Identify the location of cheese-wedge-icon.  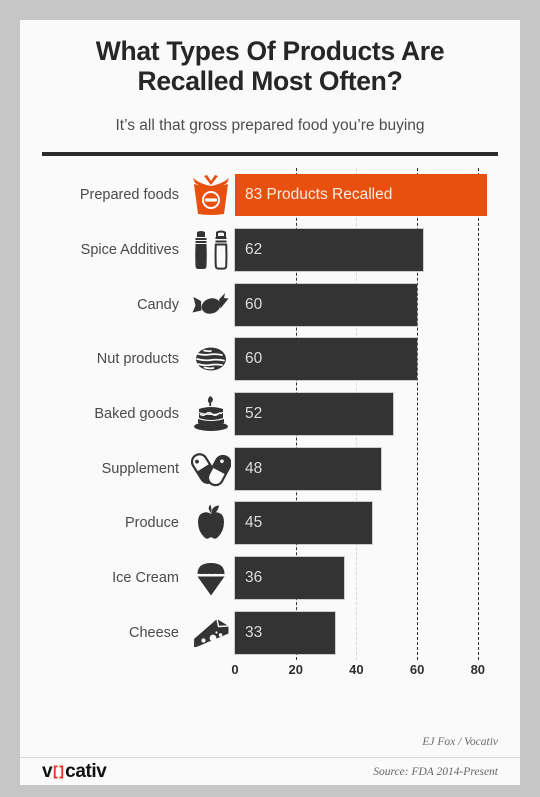
(211, 633).